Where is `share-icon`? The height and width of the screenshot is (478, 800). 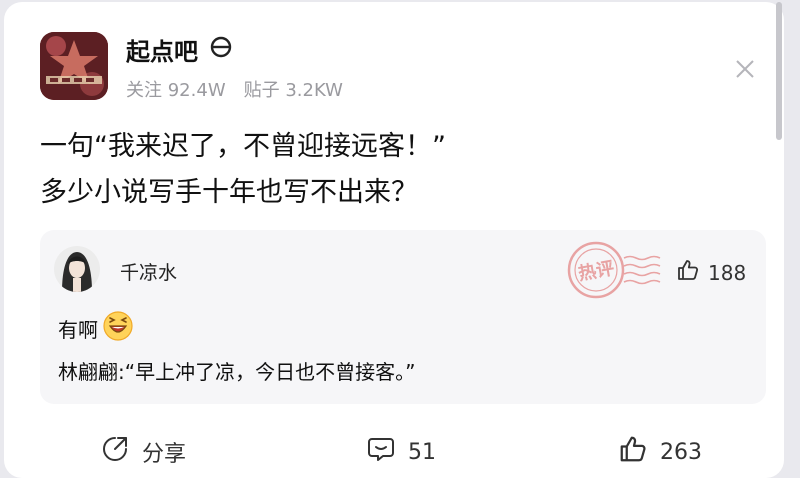 share-icon is located at coordinates (115, 452).